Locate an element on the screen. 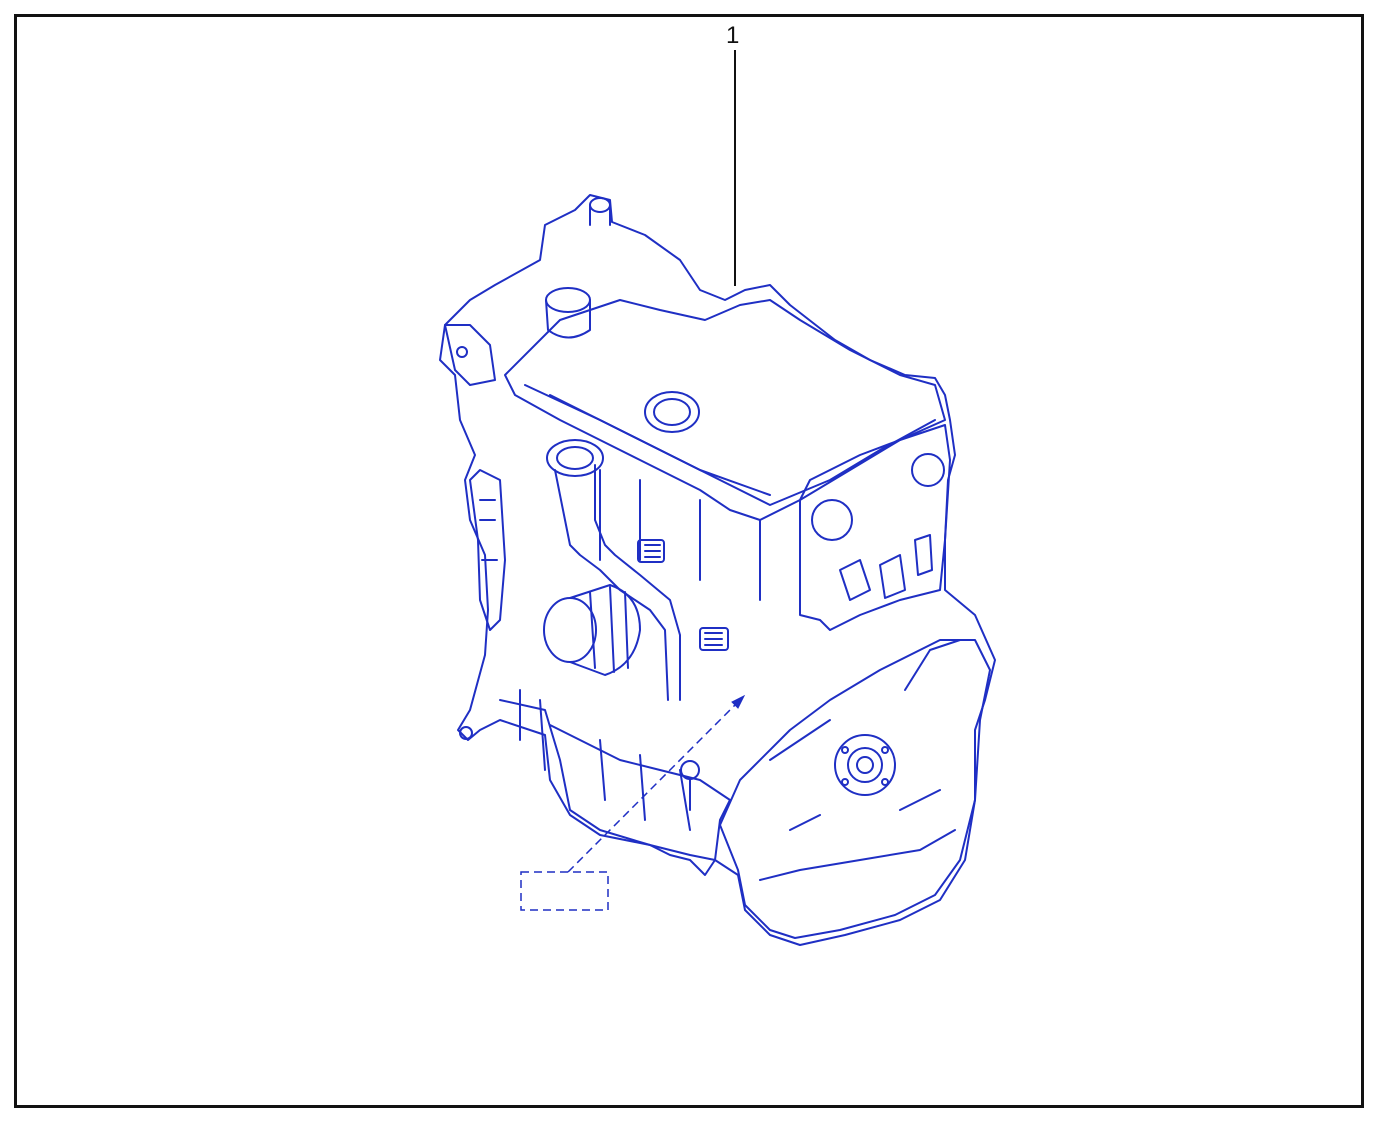 The width and height of the screenshot is (1392, 1124). valve-cover is located at coordinates (725, 410).